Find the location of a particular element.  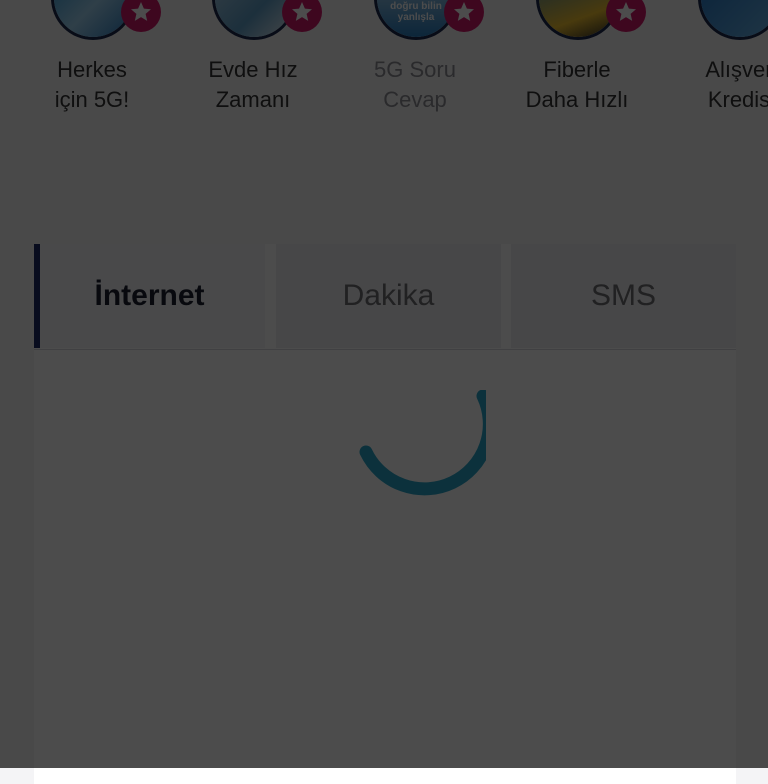

tab-bar: İnternet Dakika SMS is located at coordinates (385, 297).